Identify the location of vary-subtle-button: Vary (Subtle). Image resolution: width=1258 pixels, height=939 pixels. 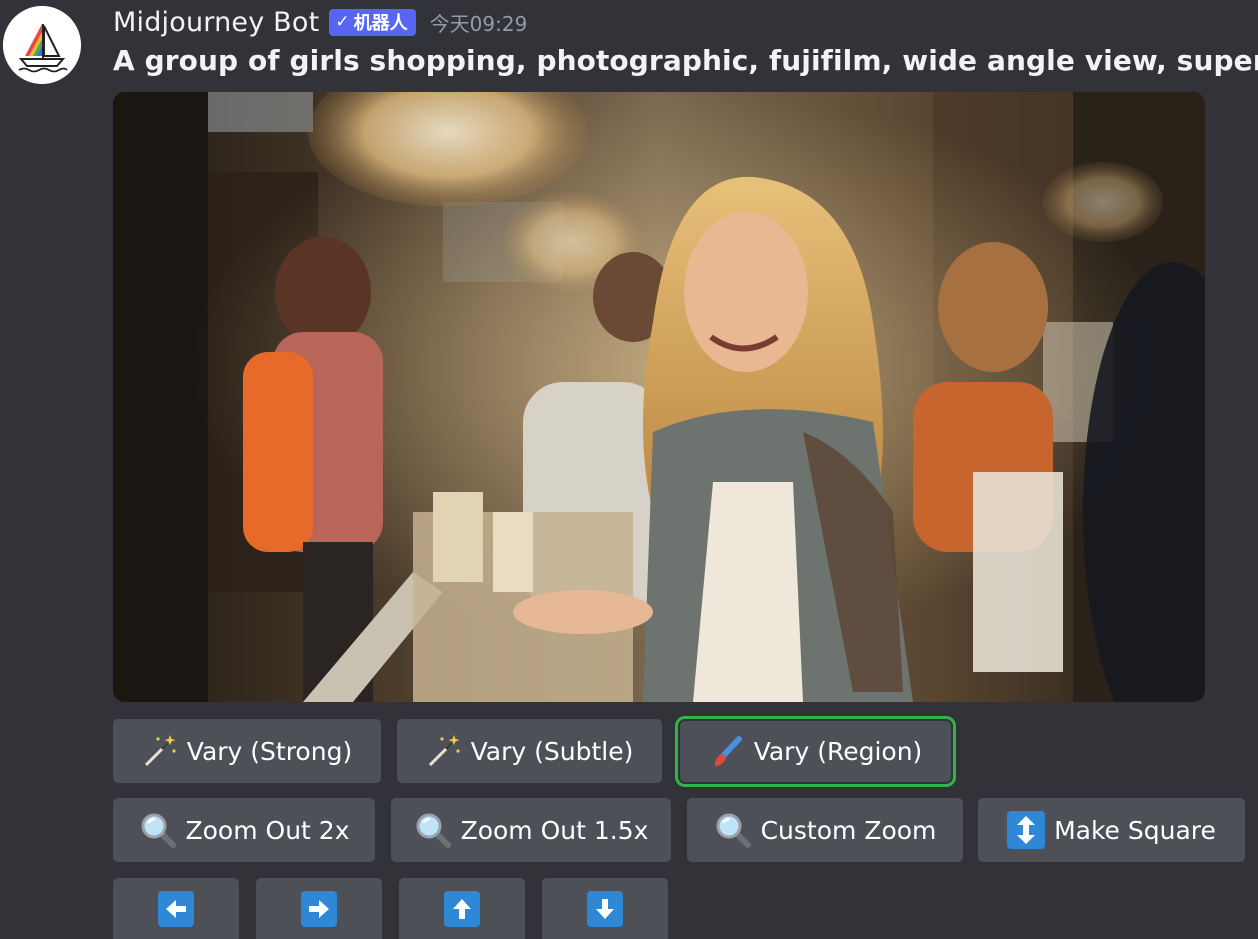
(529, 751).